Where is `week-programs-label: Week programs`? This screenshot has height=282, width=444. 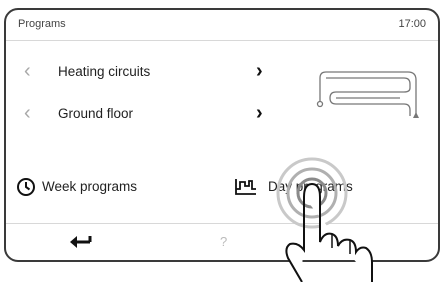 week-programs-label: Week programs is located at coordinates (90, 186).